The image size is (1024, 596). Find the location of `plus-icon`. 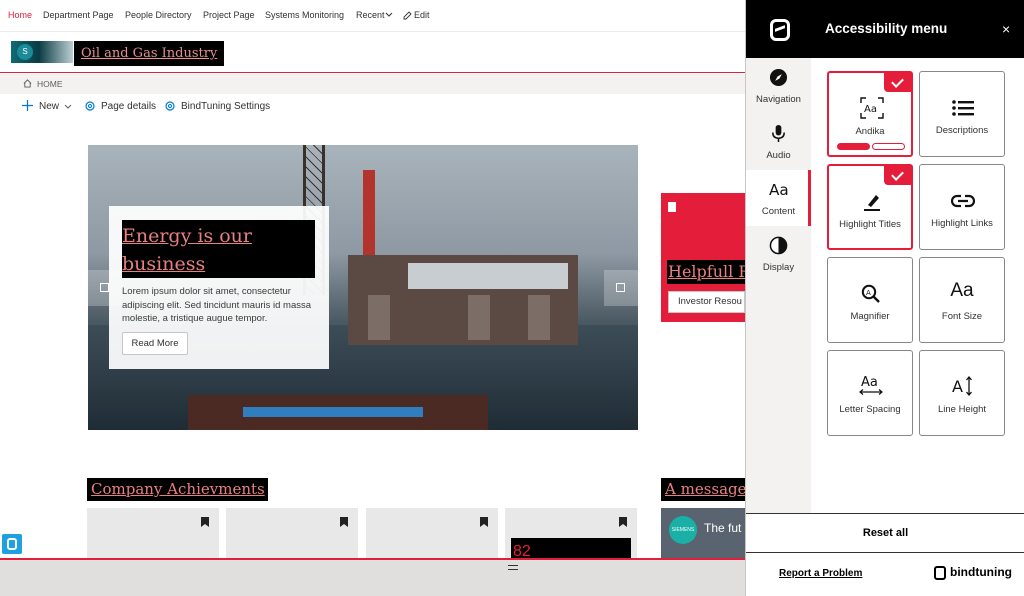

plus-icon is located at coordinates (27, 105).